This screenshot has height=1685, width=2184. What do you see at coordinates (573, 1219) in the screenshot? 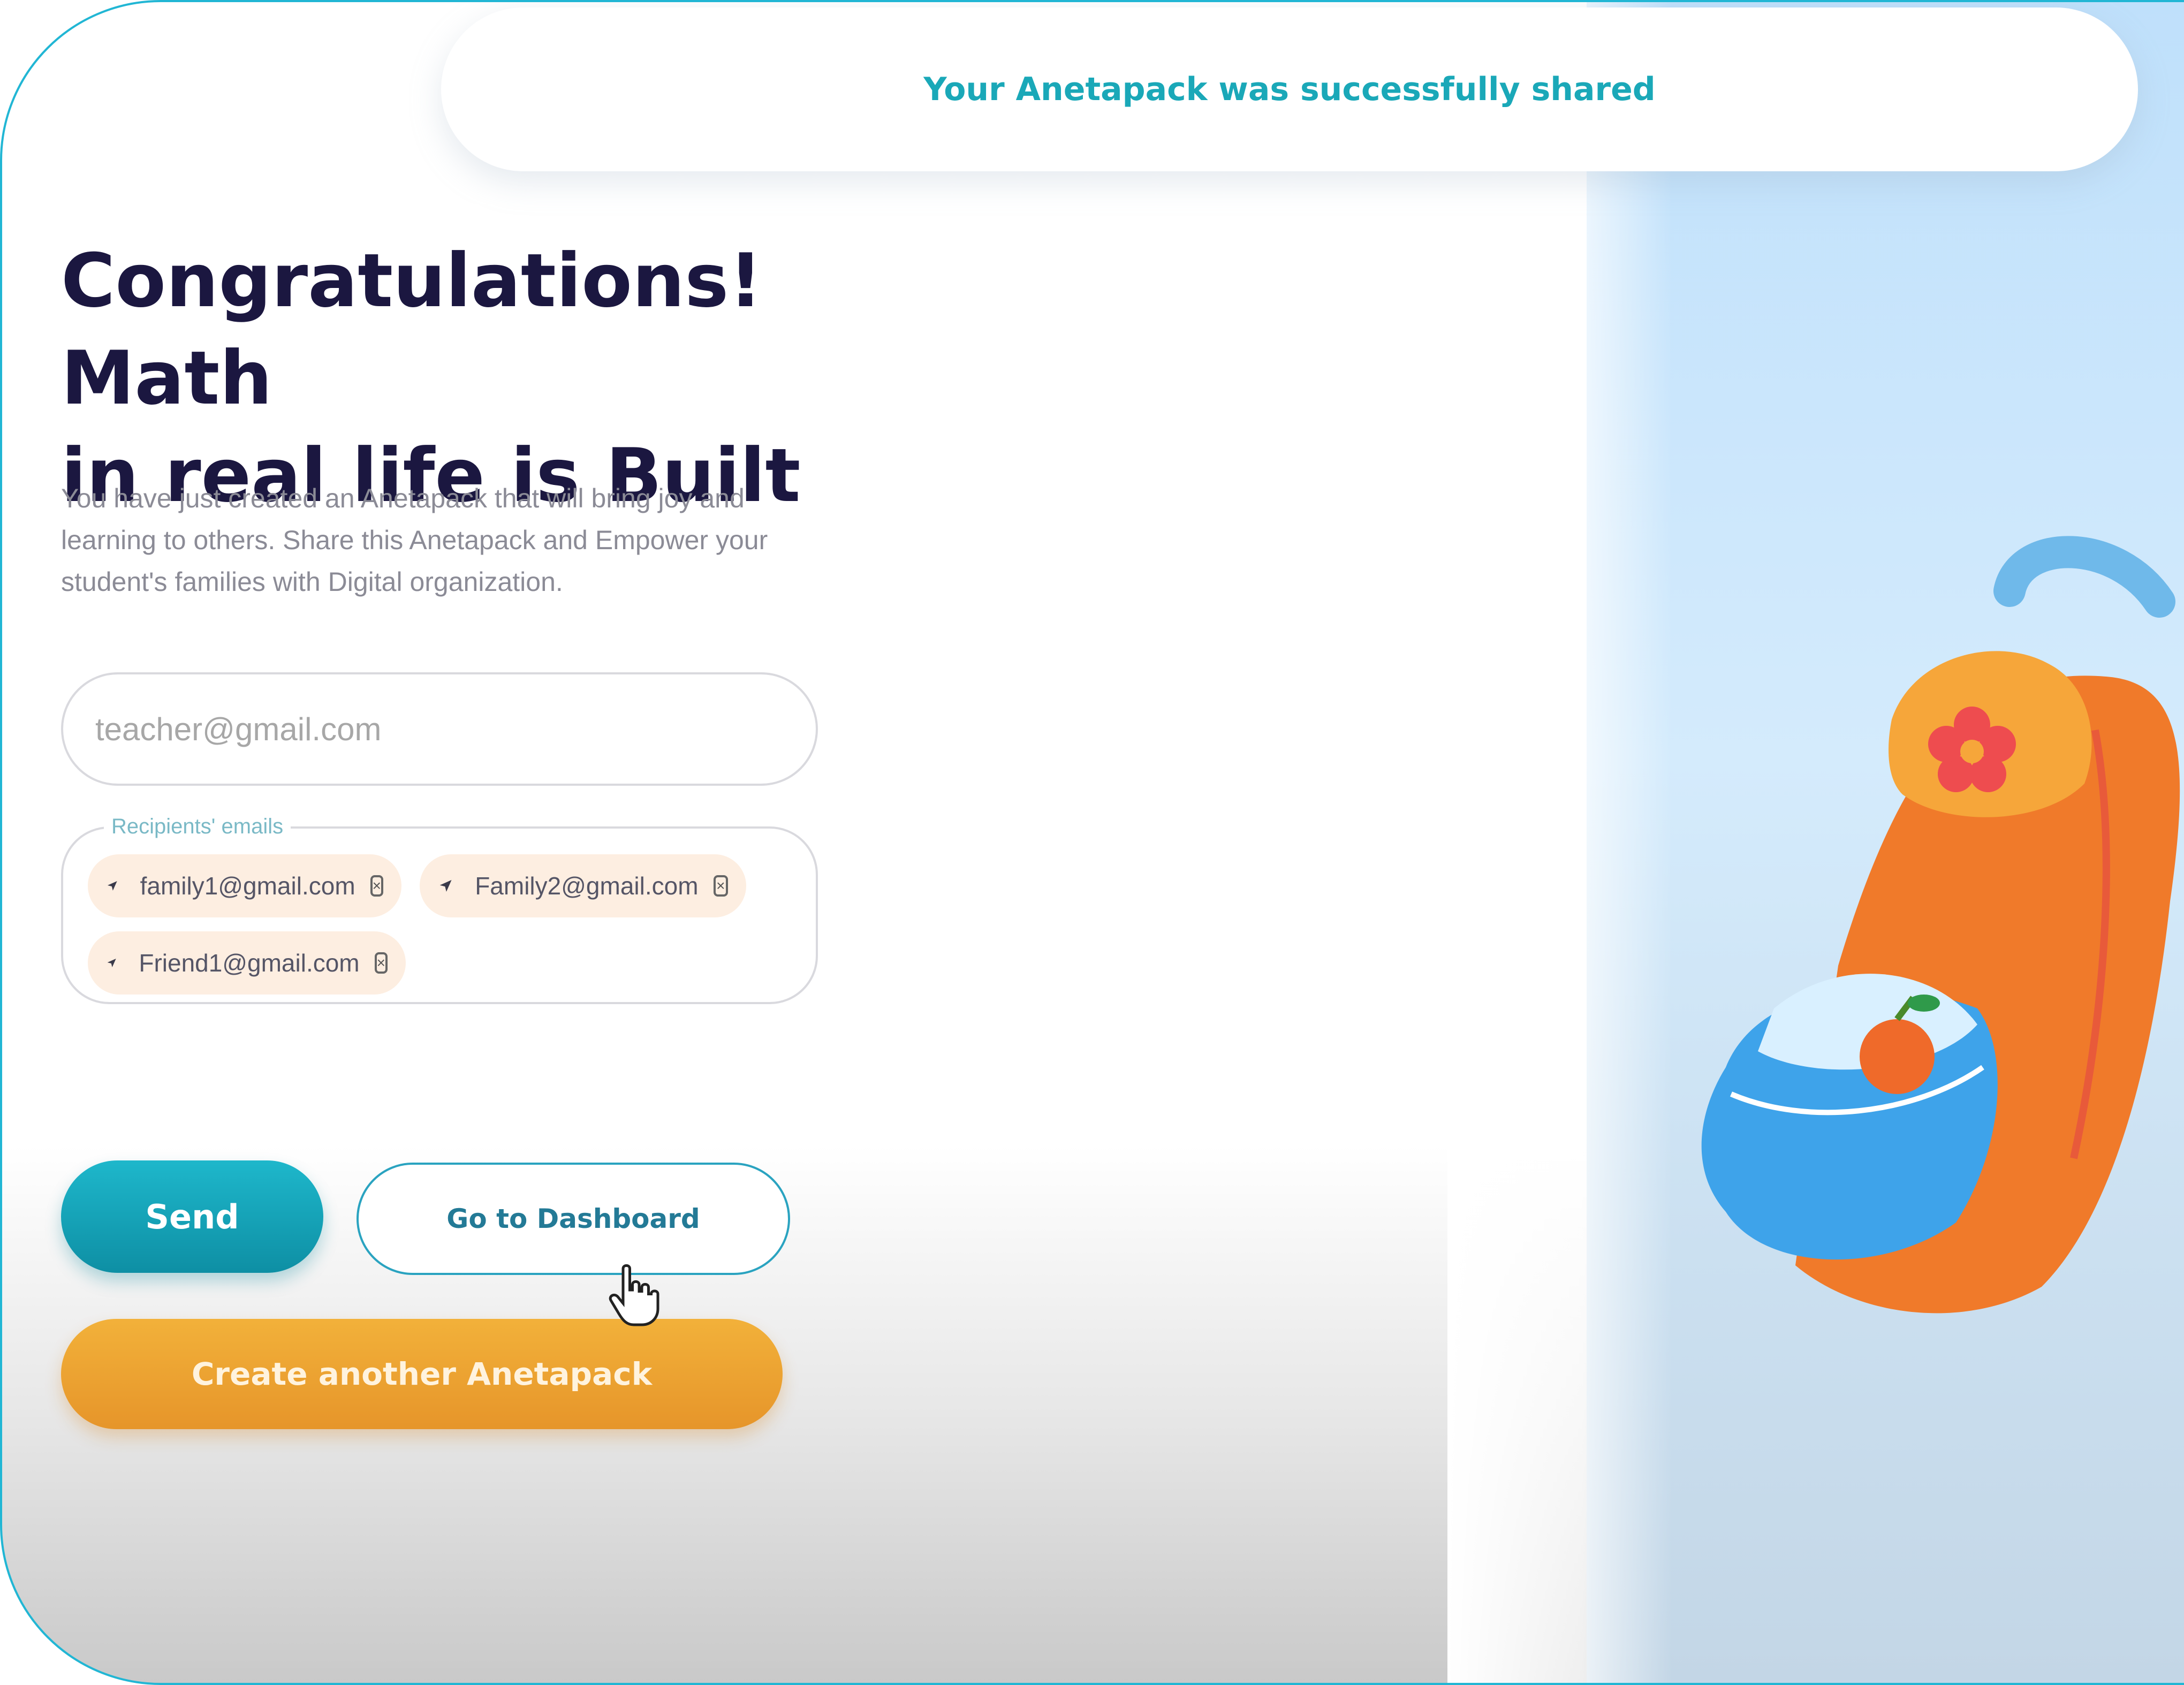
I see `go-to-dashboard-button: Go to Dashboard` at bounding box center [573, 1219].